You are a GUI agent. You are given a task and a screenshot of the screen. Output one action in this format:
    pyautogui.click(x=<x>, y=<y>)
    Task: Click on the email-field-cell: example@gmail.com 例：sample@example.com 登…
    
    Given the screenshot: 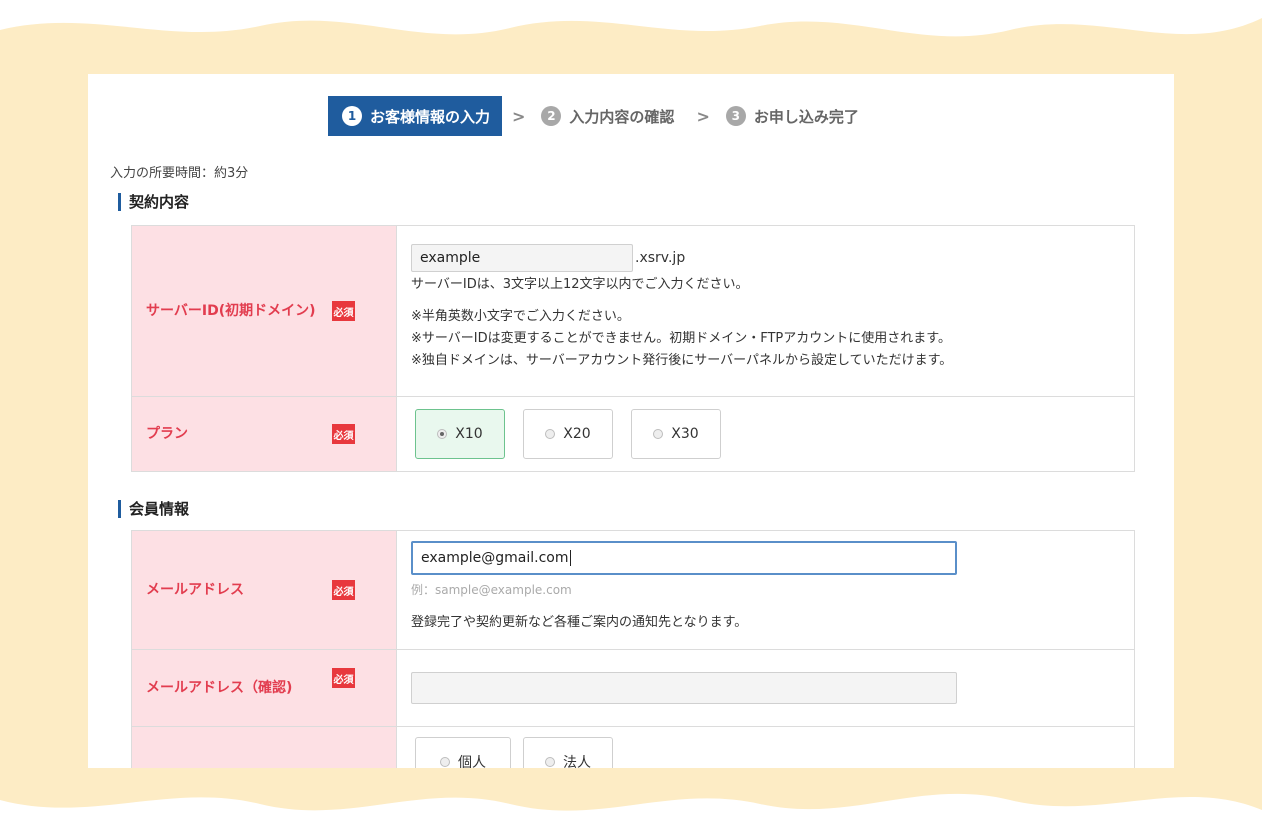 What is the action you would take?
    pyautogui.click(x=765, y=590)
    